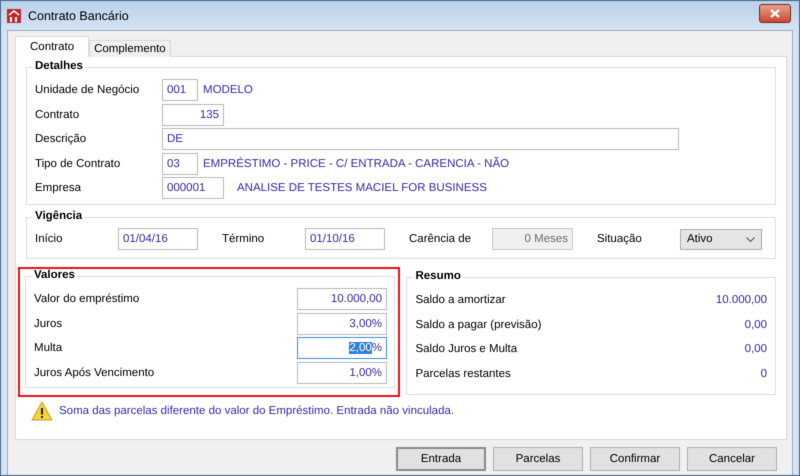 This screenshot has height=476, width=800. Describe the element at coordinates (741, 300) in the screenshot. I see `summary-value: 10.000,00` at that location.